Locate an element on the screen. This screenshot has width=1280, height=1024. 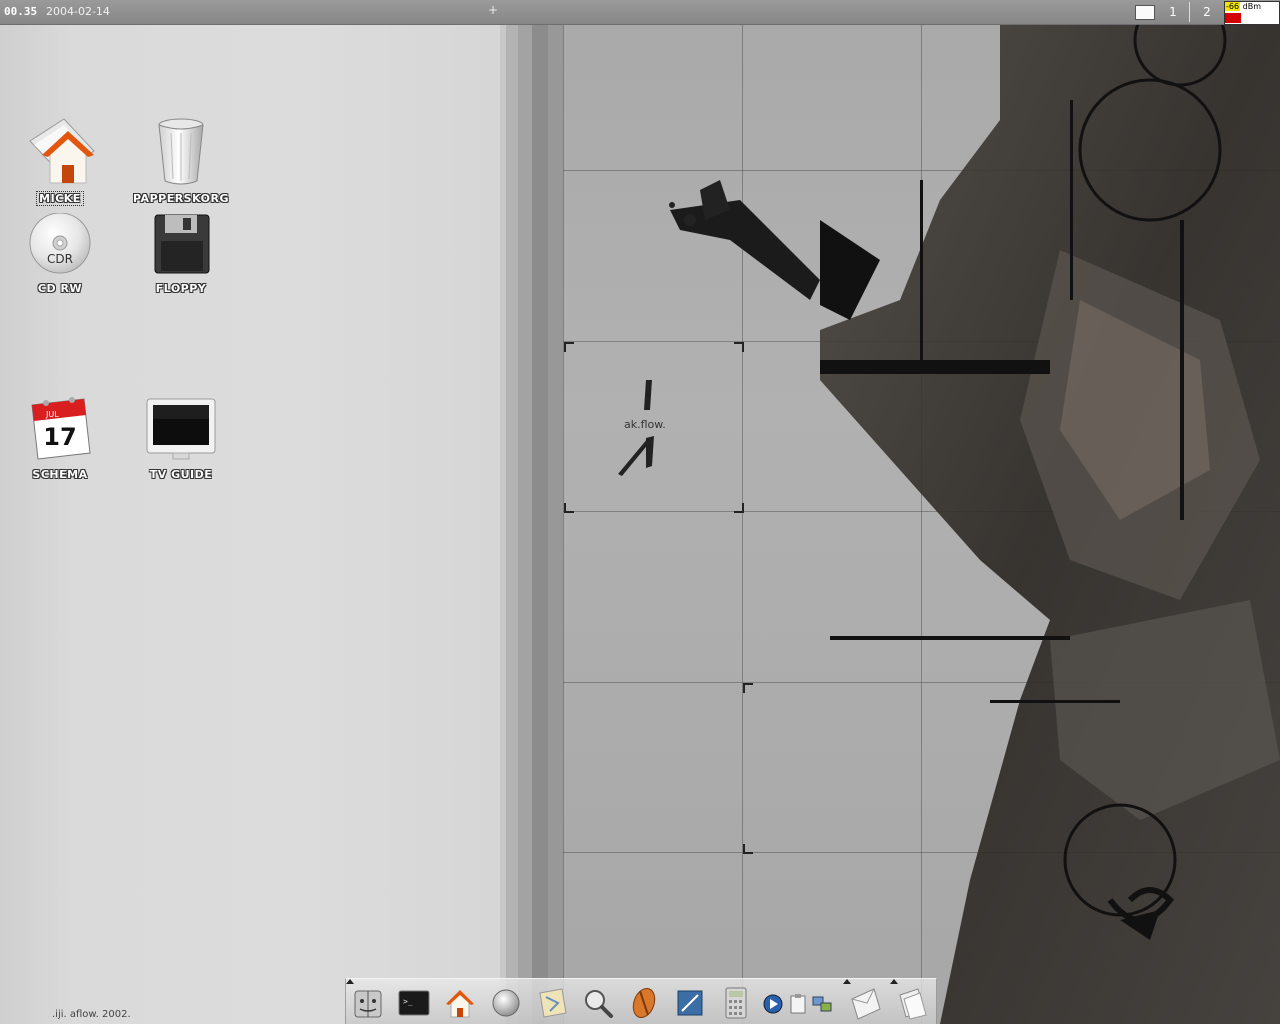
desktop-icon-label: FLOPPY is located at coordinates (181, 288).